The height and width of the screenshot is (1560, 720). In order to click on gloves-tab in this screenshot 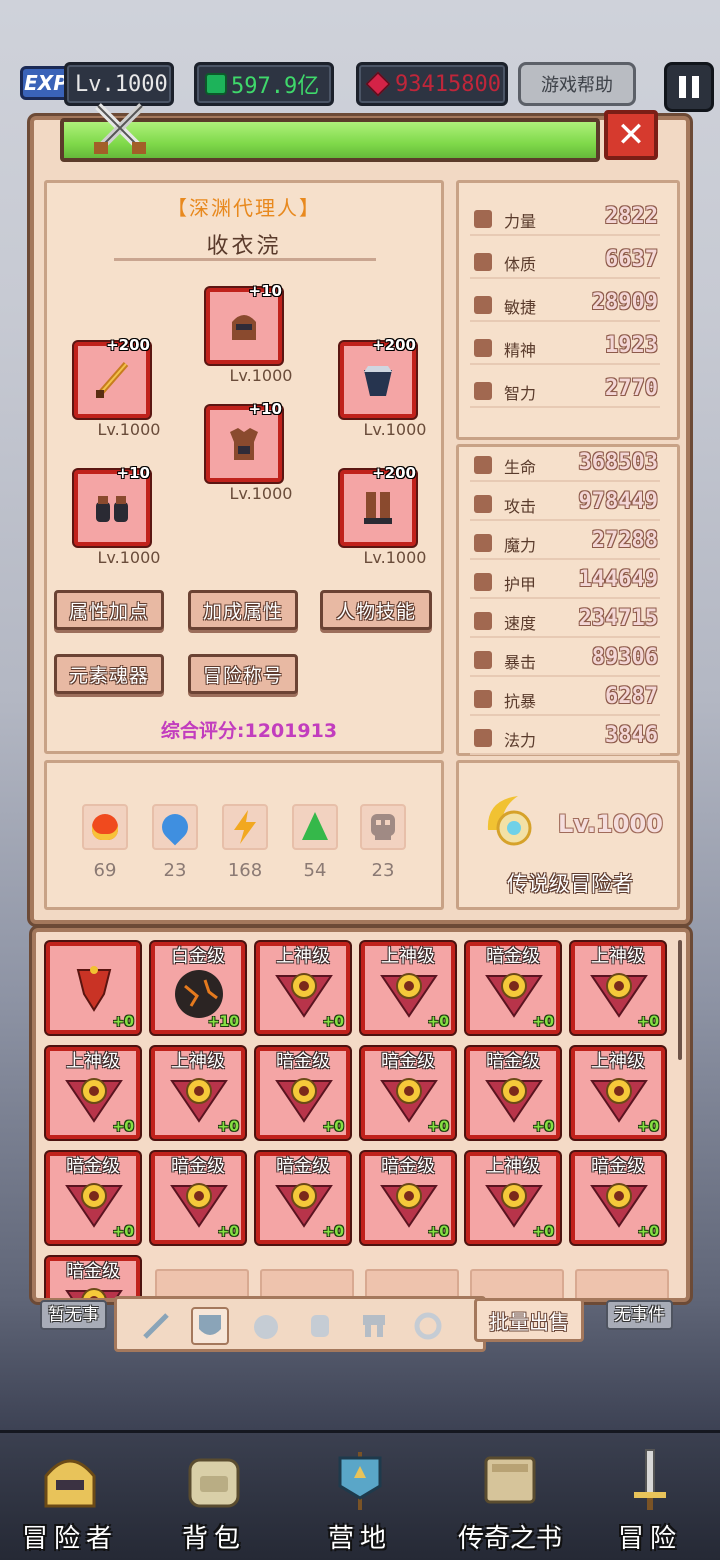, I will do `click(320, 1326)`.